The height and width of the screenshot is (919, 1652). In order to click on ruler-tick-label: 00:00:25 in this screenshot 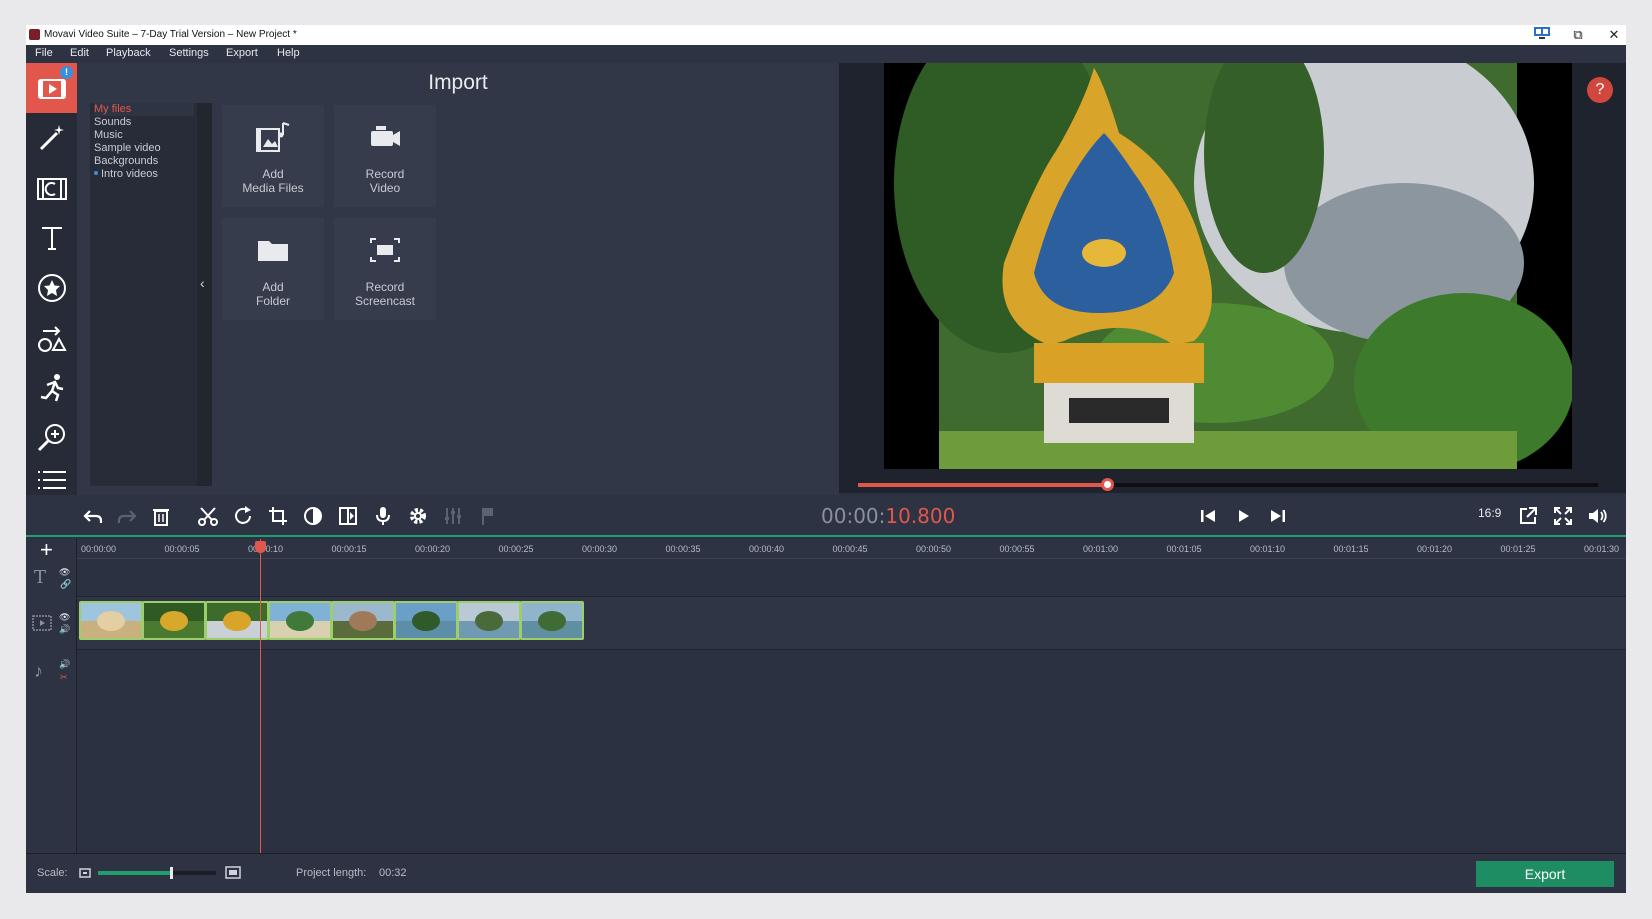, I will do `click(516, 549)`.